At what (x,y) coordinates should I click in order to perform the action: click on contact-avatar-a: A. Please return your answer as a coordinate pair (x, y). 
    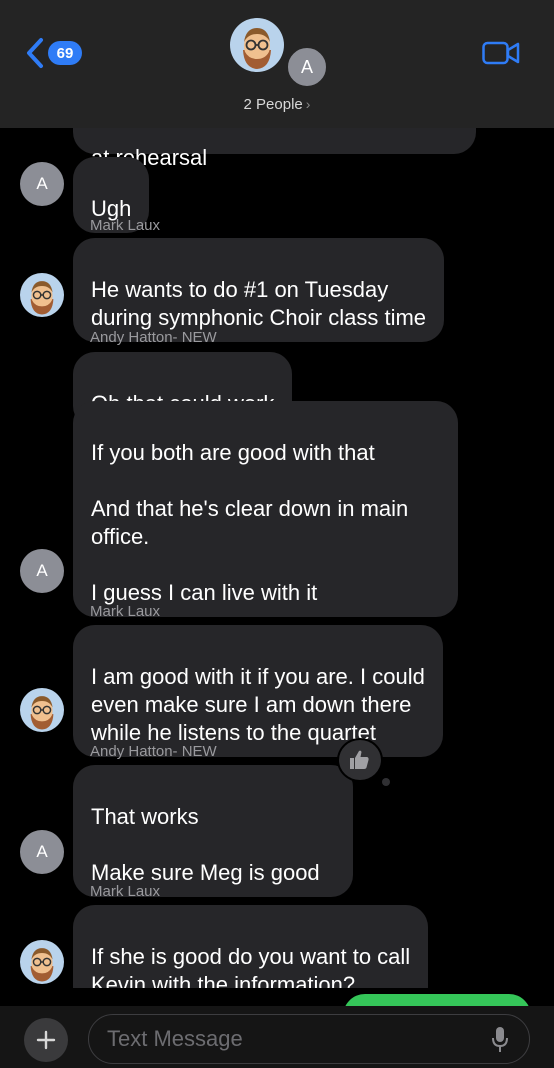
    Looking at the image, I should click on (307, 67).